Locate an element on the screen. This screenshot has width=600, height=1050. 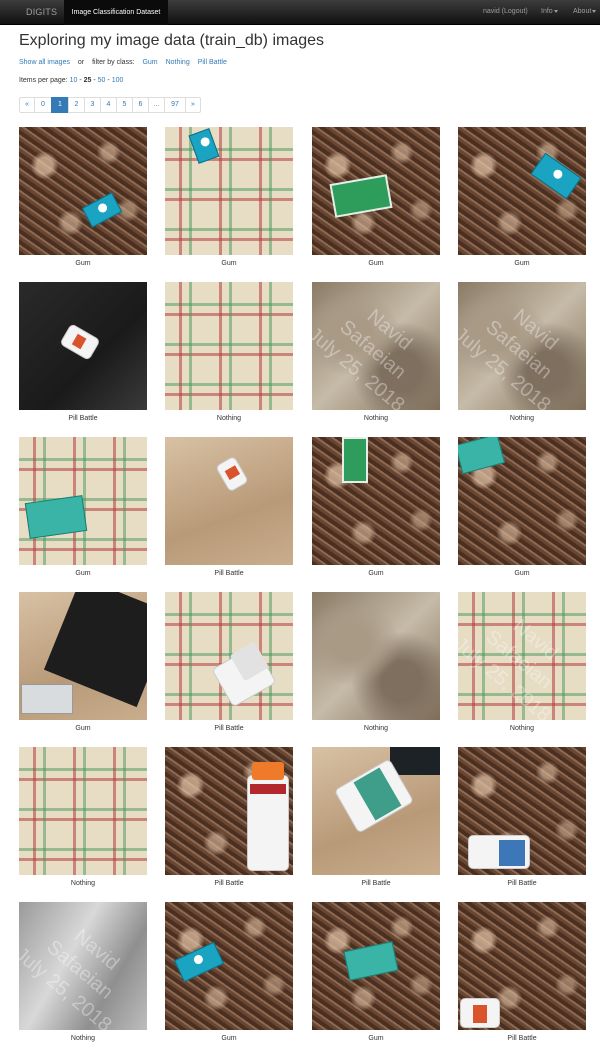
info-menu: Info is located at coordinates (549, 11).